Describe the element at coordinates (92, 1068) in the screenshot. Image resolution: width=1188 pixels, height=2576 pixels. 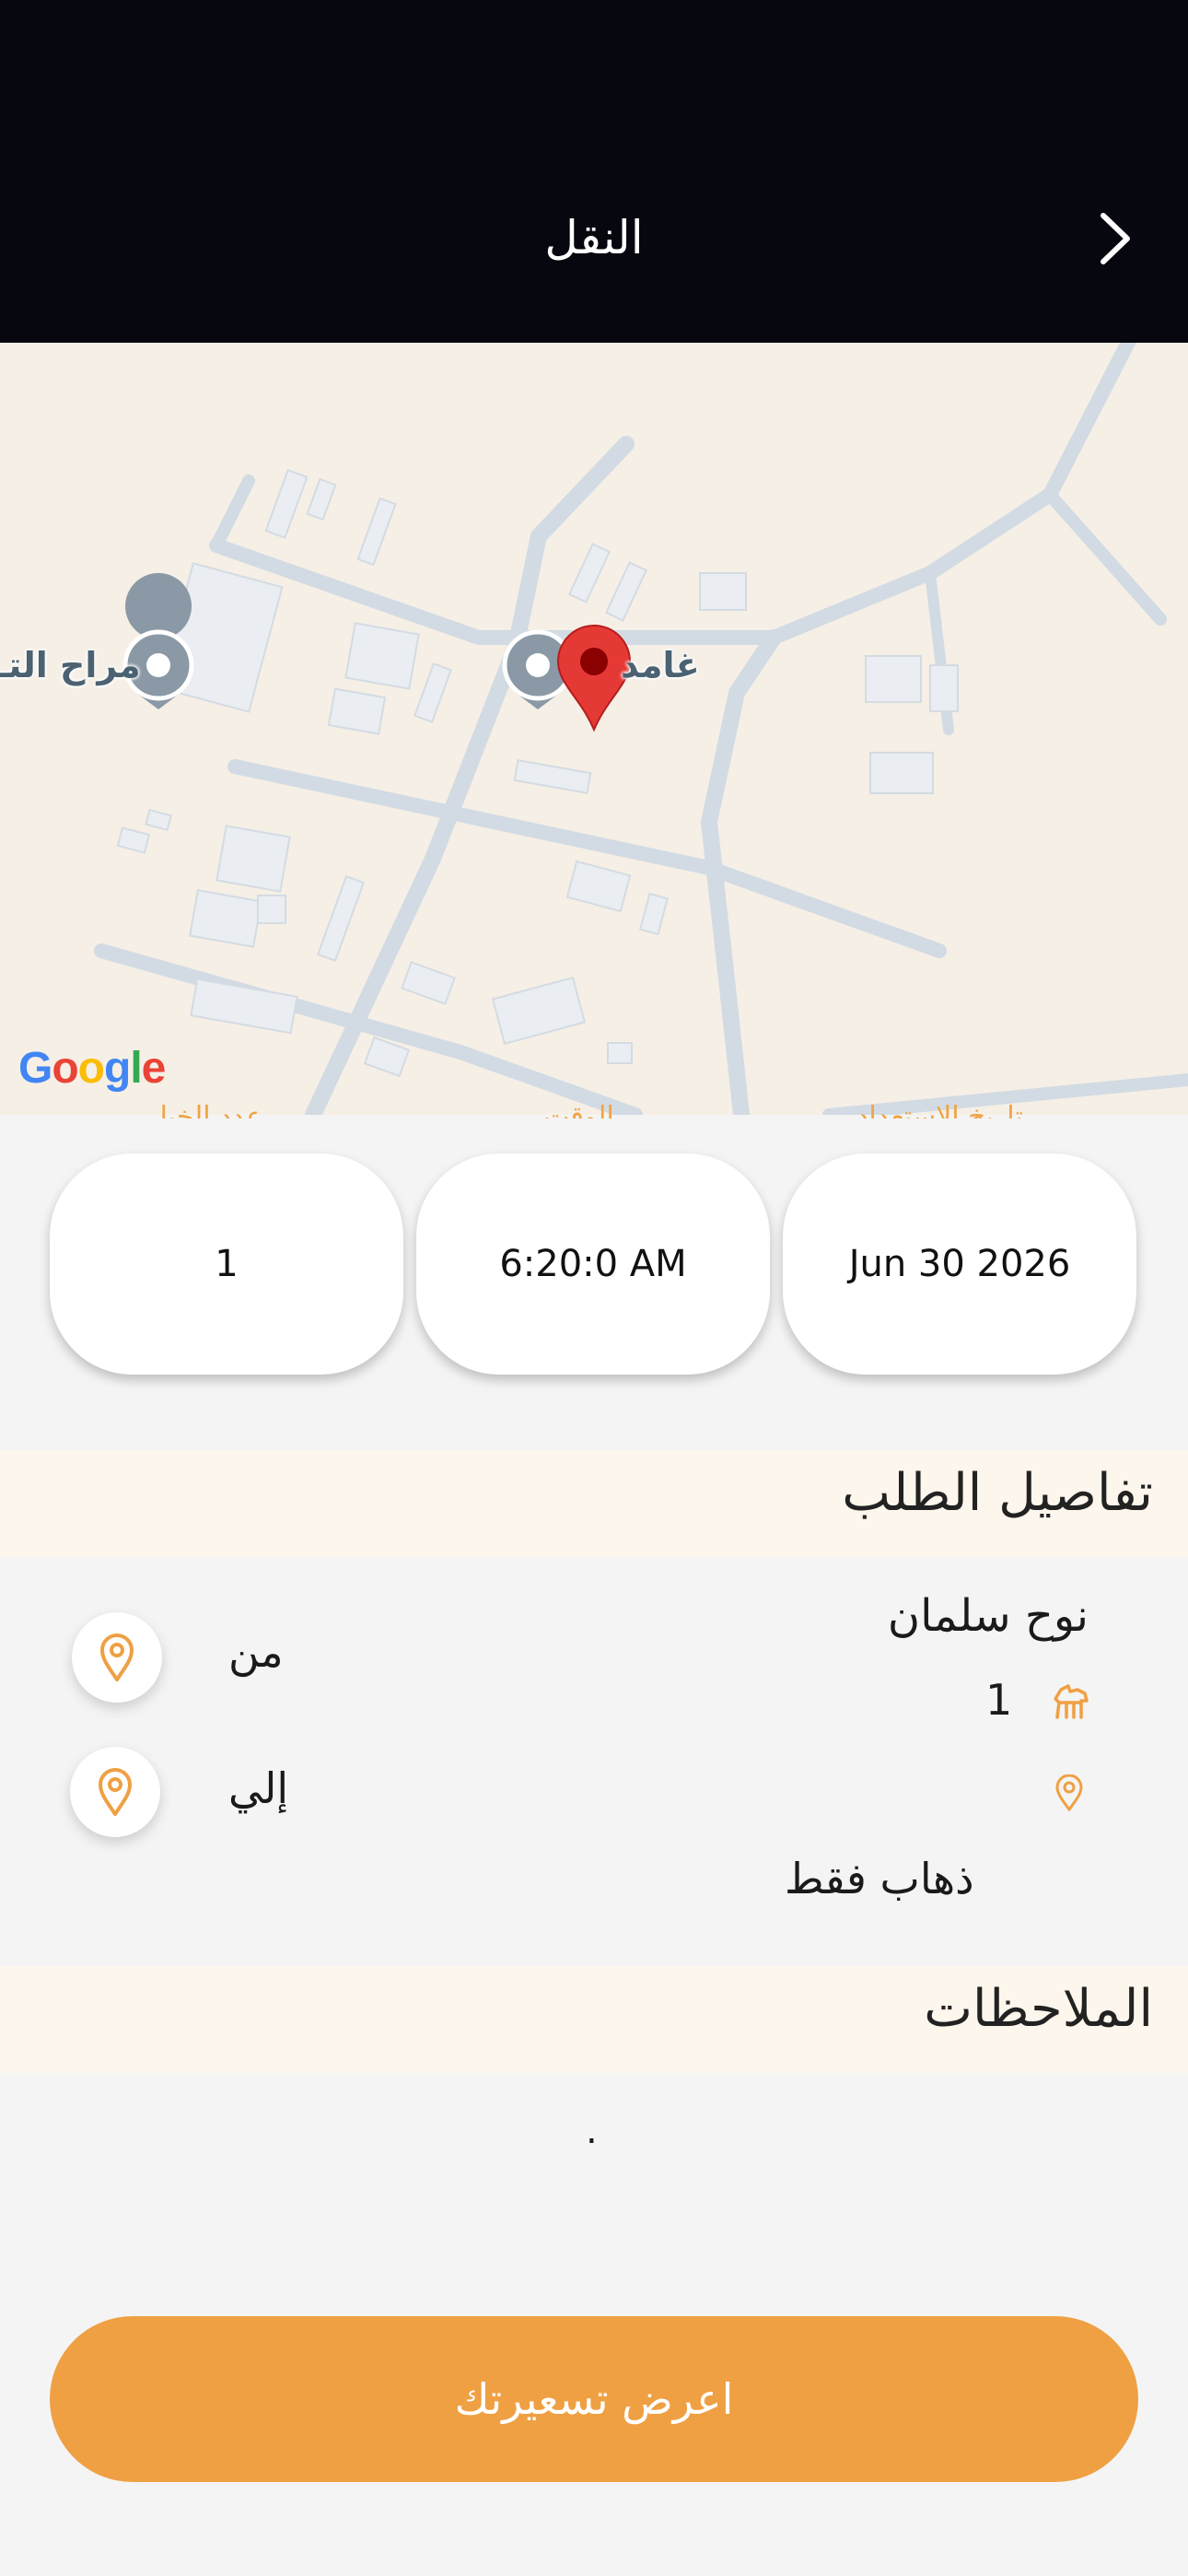
I see `google-logo: Google` at that location.